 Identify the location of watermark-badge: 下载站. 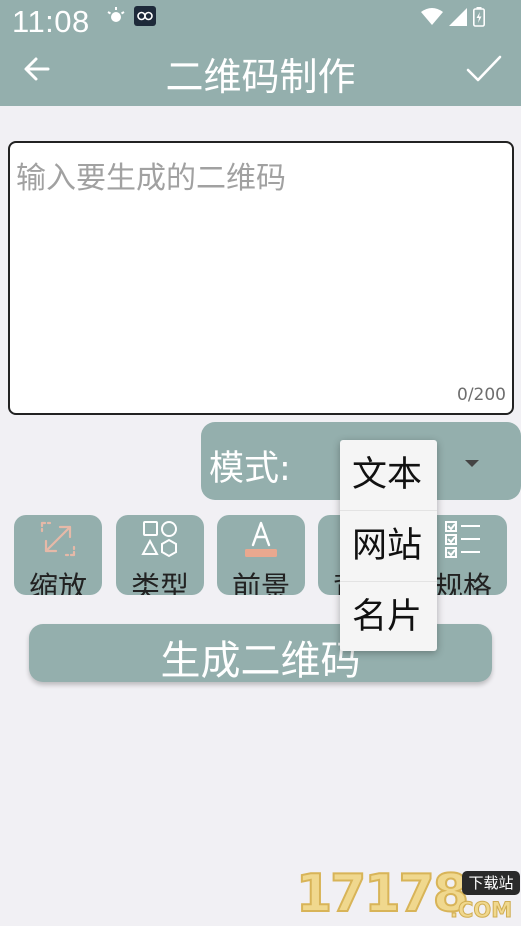
(491, 883).